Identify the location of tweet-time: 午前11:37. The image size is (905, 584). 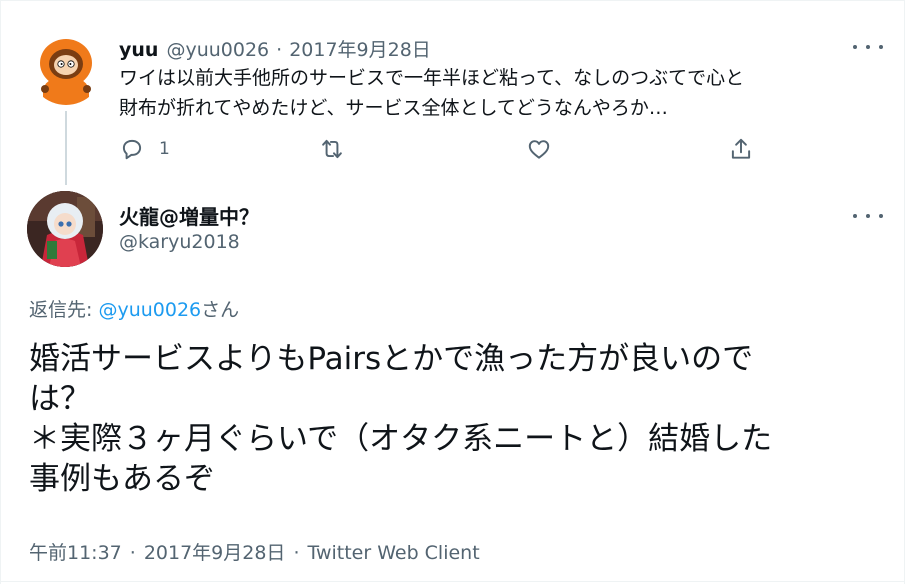
(75, 553).